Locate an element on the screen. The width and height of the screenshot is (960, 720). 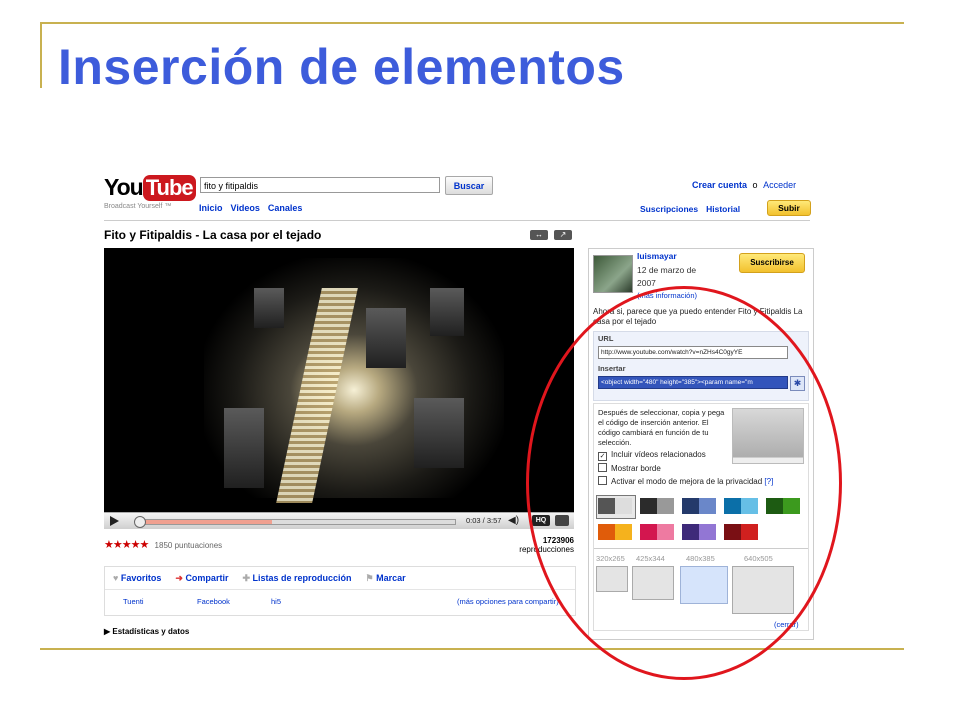
playlists-button: ✚ Listas de reproducción is located at coordinates (296, 578).